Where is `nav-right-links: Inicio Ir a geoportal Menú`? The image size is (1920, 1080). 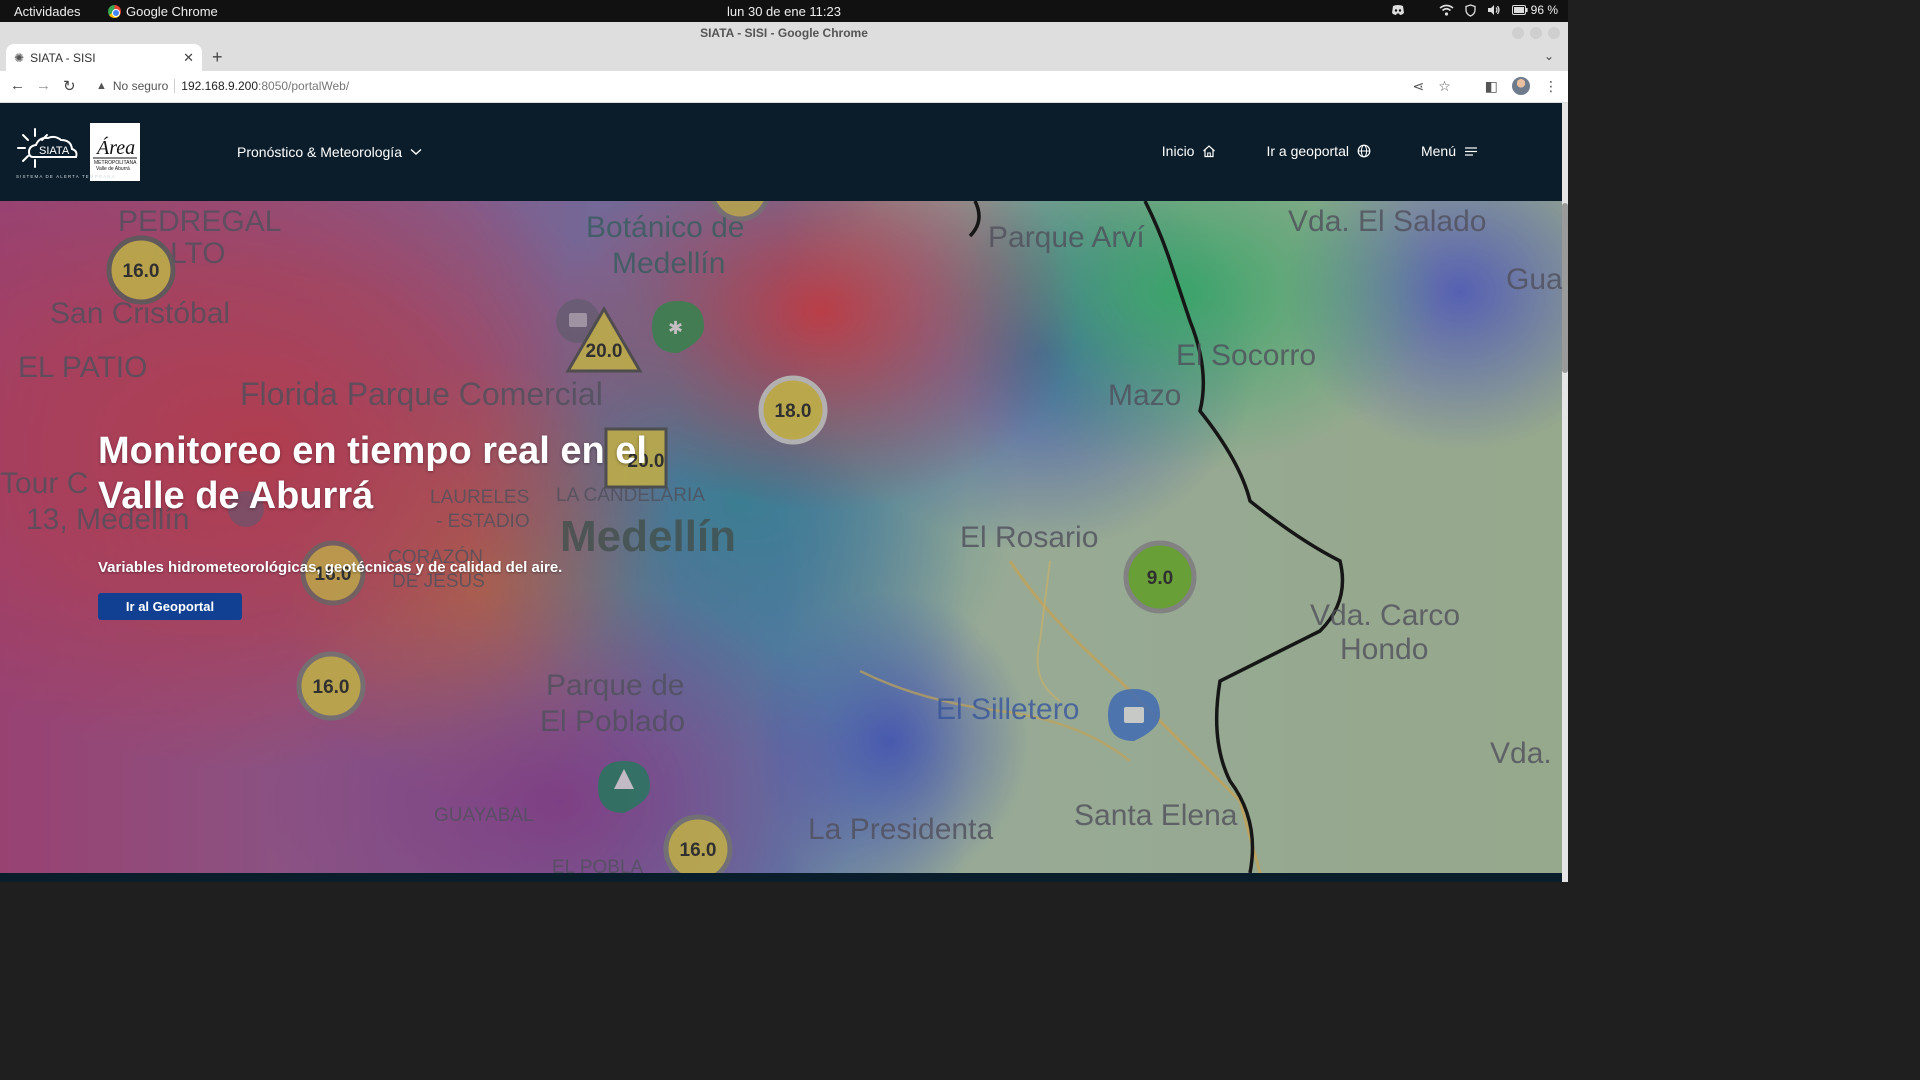
nav-right-links: Inicio Ir a geoportal Menú is located at coordinates (1320, 151).